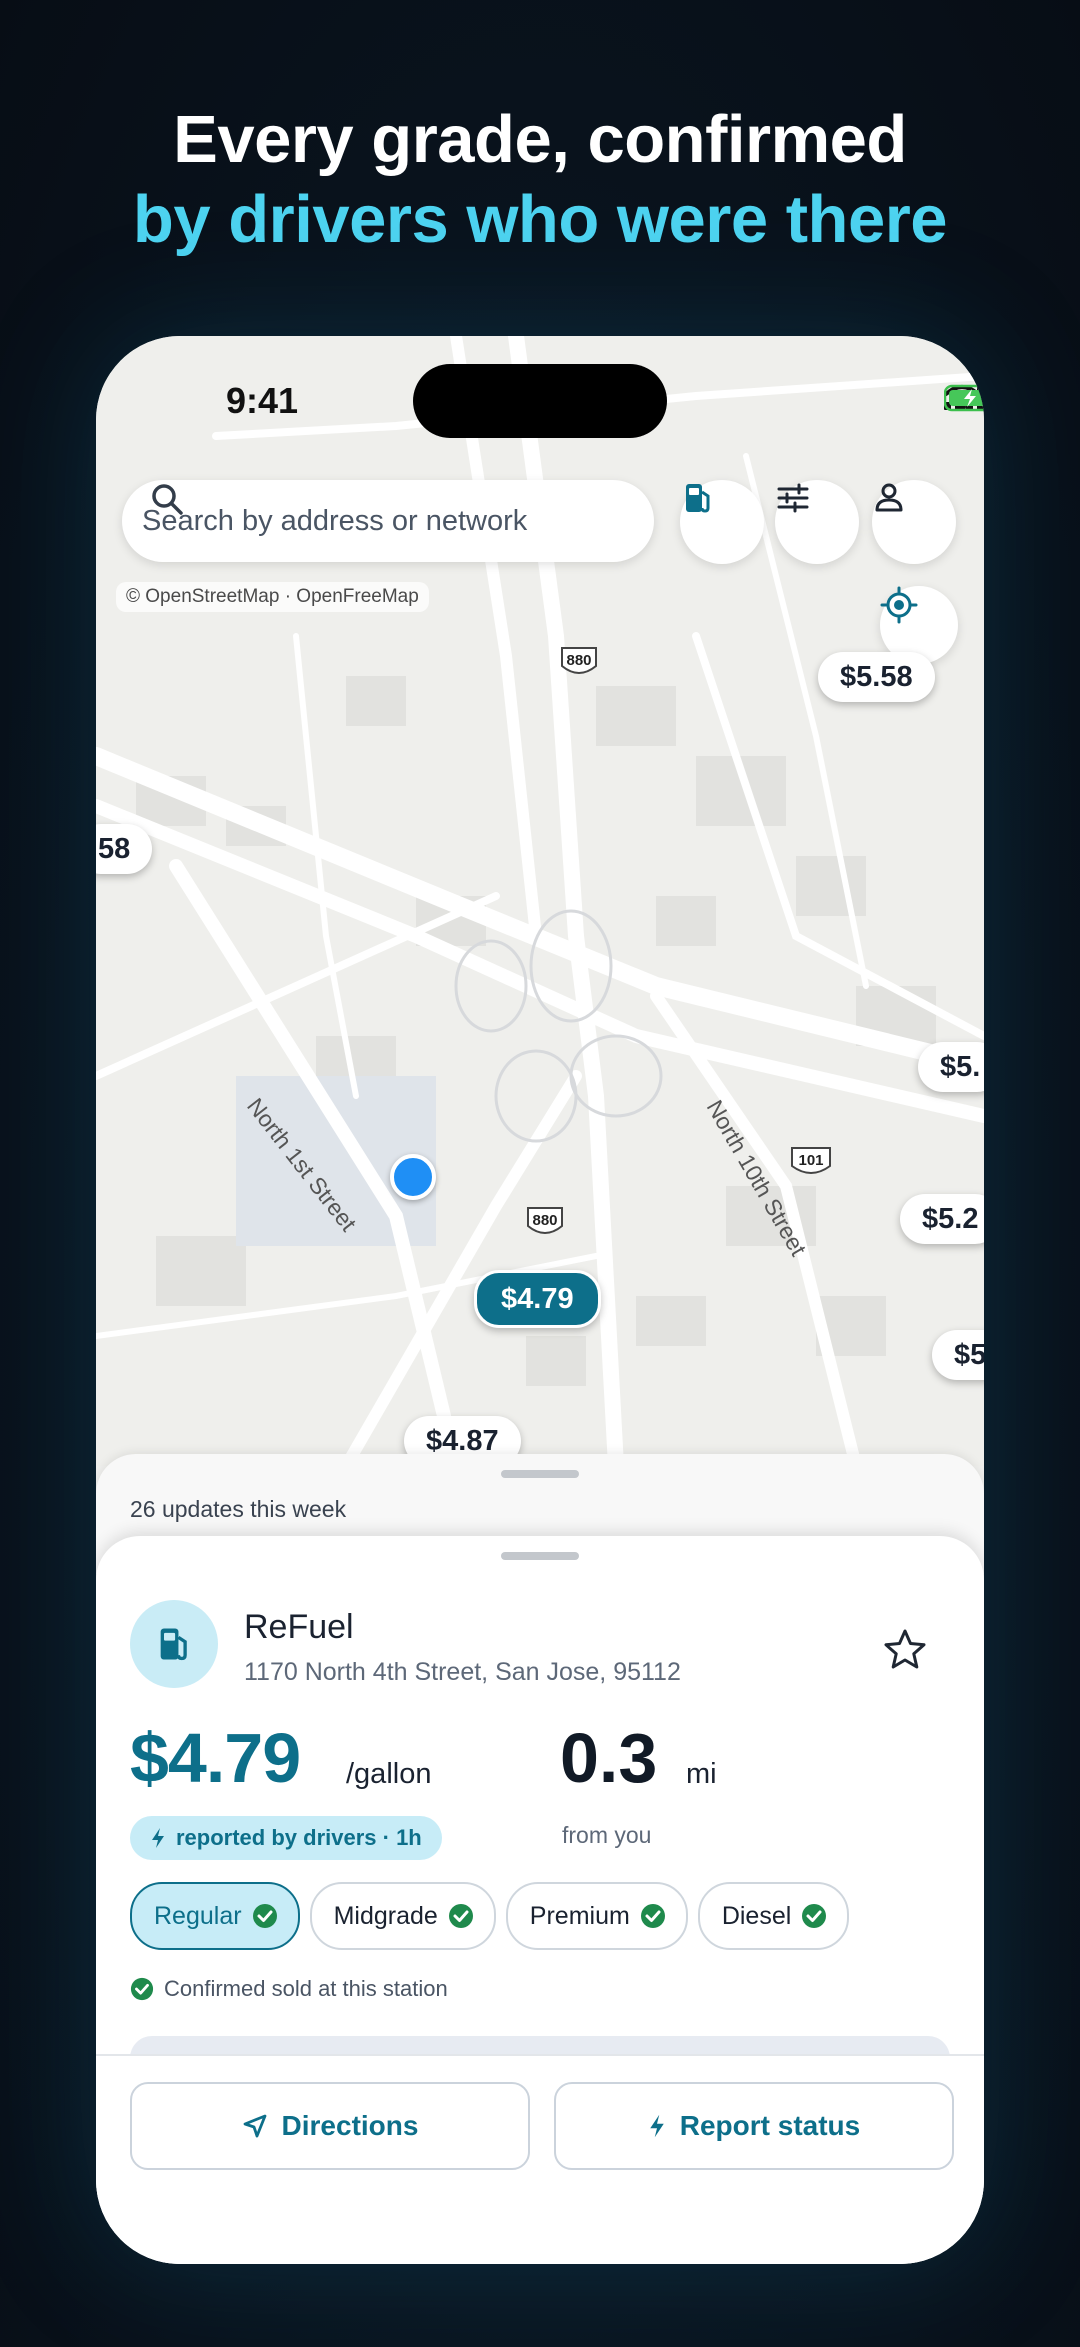 The height and width of the screenshot is (2347, 1080). What do you see at coordinates (540, 219) in the screenshot?
I see `headline-line-2: by drivers who were there` at bounding box center [540, 219].